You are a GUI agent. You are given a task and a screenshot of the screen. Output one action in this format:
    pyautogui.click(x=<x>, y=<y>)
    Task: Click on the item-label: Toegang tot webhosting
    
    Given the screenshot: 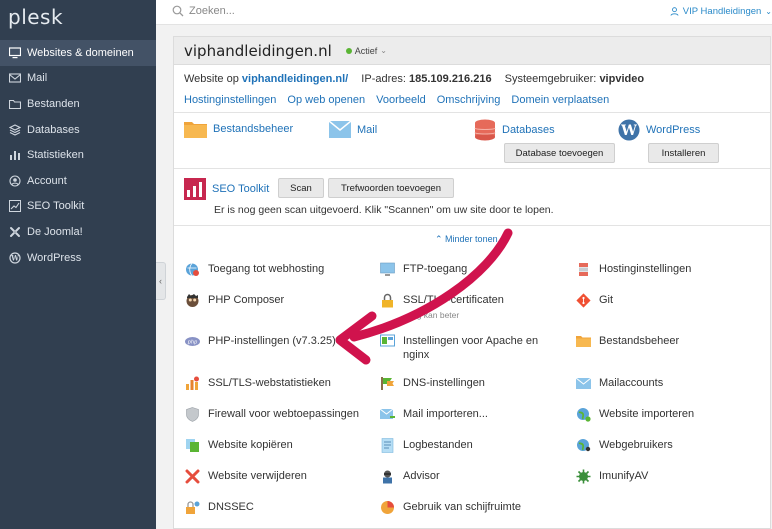 What is the action you would take?
    pyautogui.click(x=266, y=269)
    